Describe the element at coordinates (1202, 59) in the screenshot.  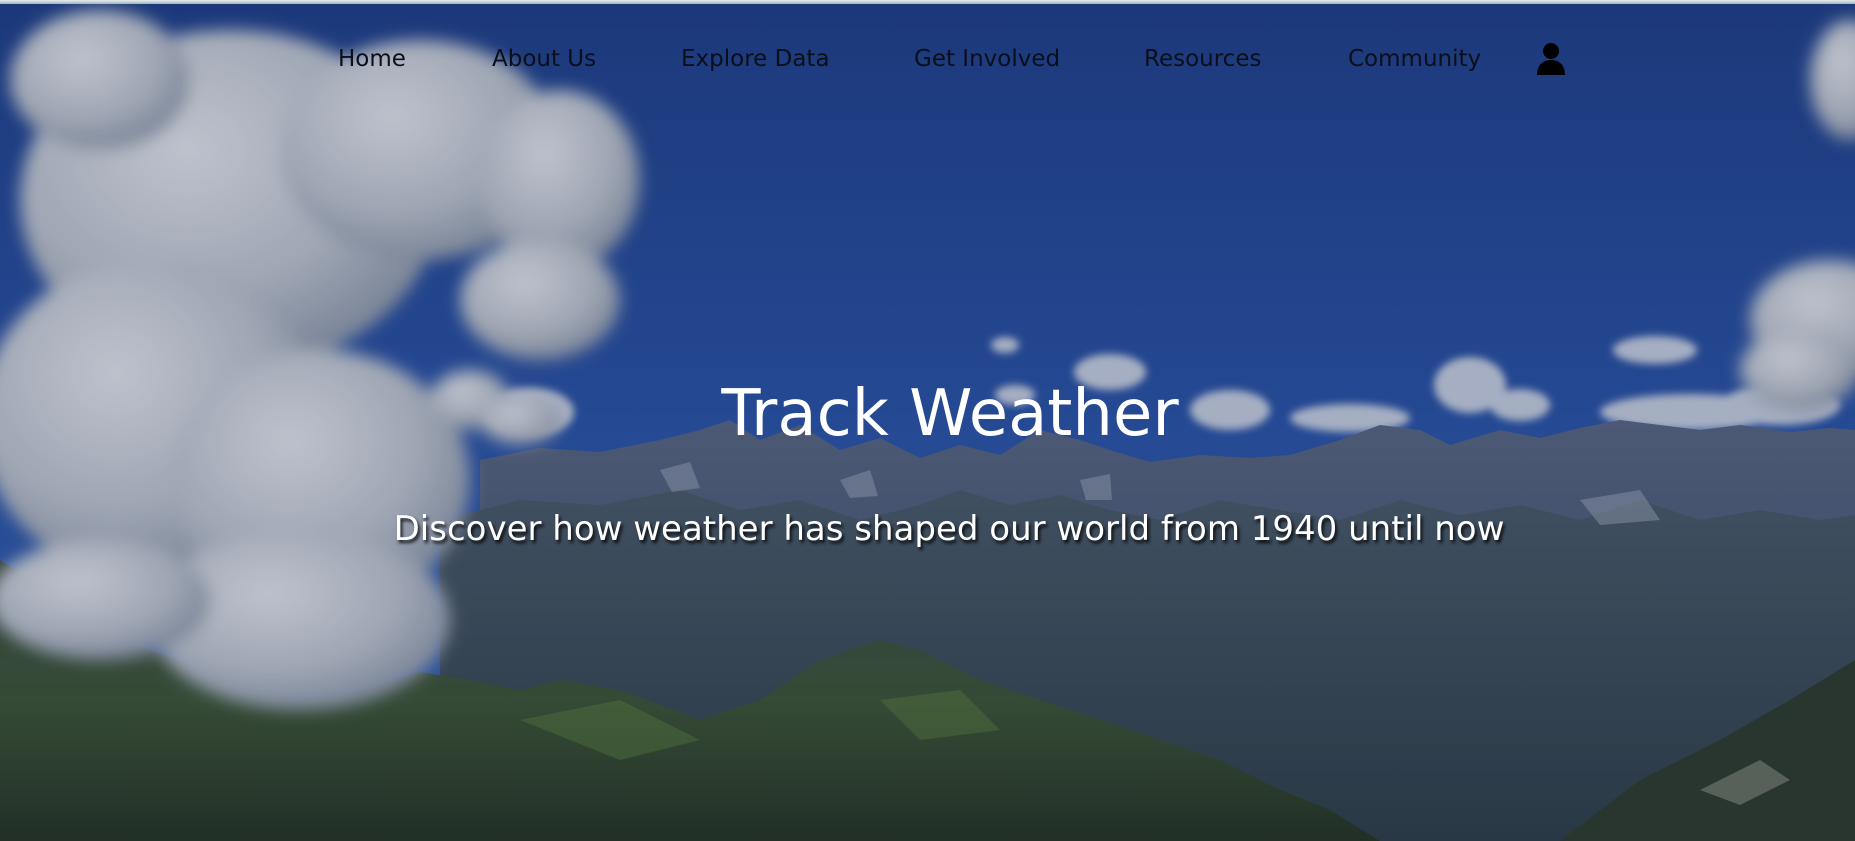
I see `nav-resources: Resources` at that location.